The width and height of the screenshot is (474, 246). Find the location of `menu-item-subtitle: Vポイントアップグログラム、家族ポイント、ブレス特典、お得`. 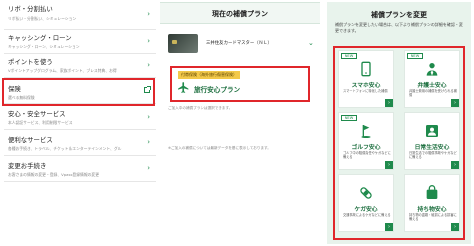

menu-item-subtitle: Vポイントアップグログラム、家族ポイント、ブレス特典、お得 is located at coordinates (62, 70).